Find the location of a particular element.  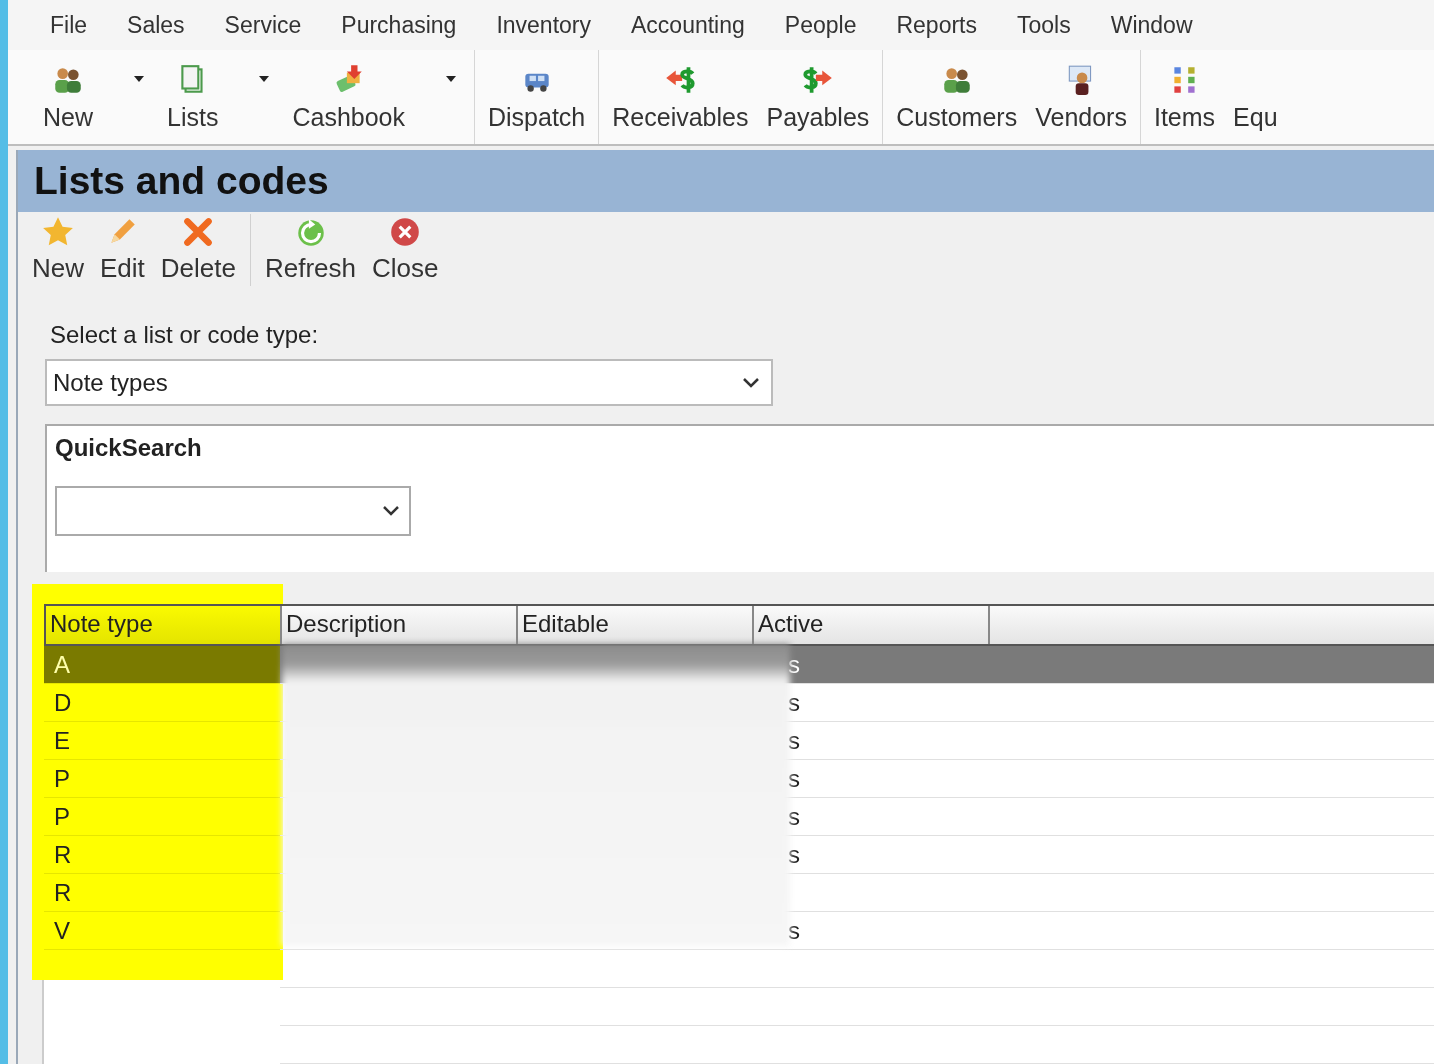

action-button: Refresh is located at coordinates (311, 250).